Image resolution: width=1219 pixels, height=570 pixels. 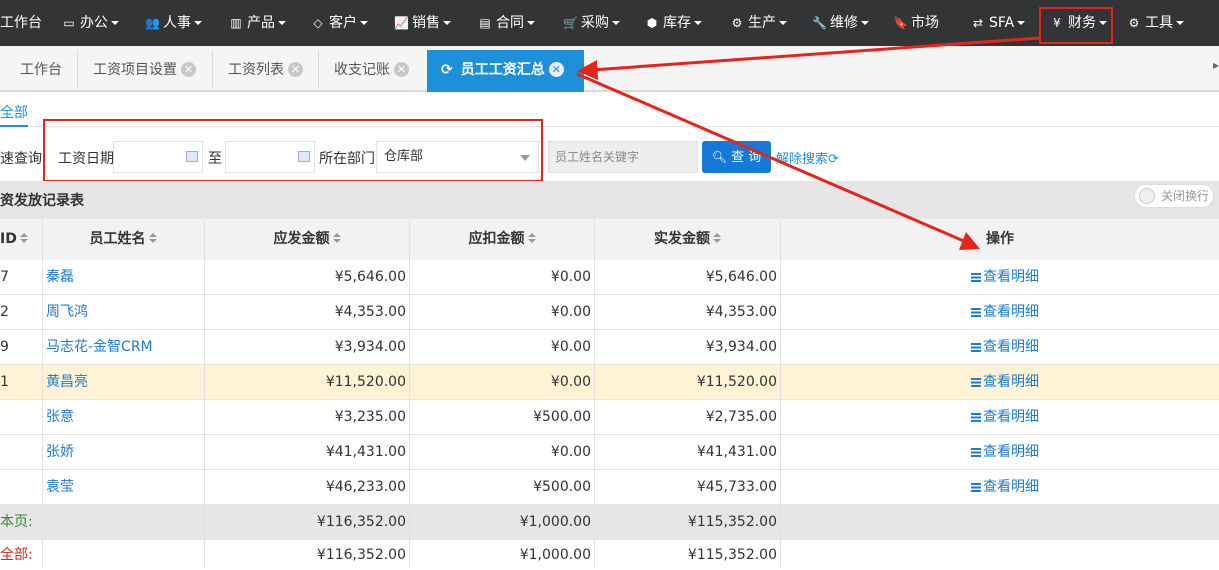 What do you see at coordinates (1147, 196) in the screenshot?
I see `toggle-knob` at bounding box center [1147, 196].